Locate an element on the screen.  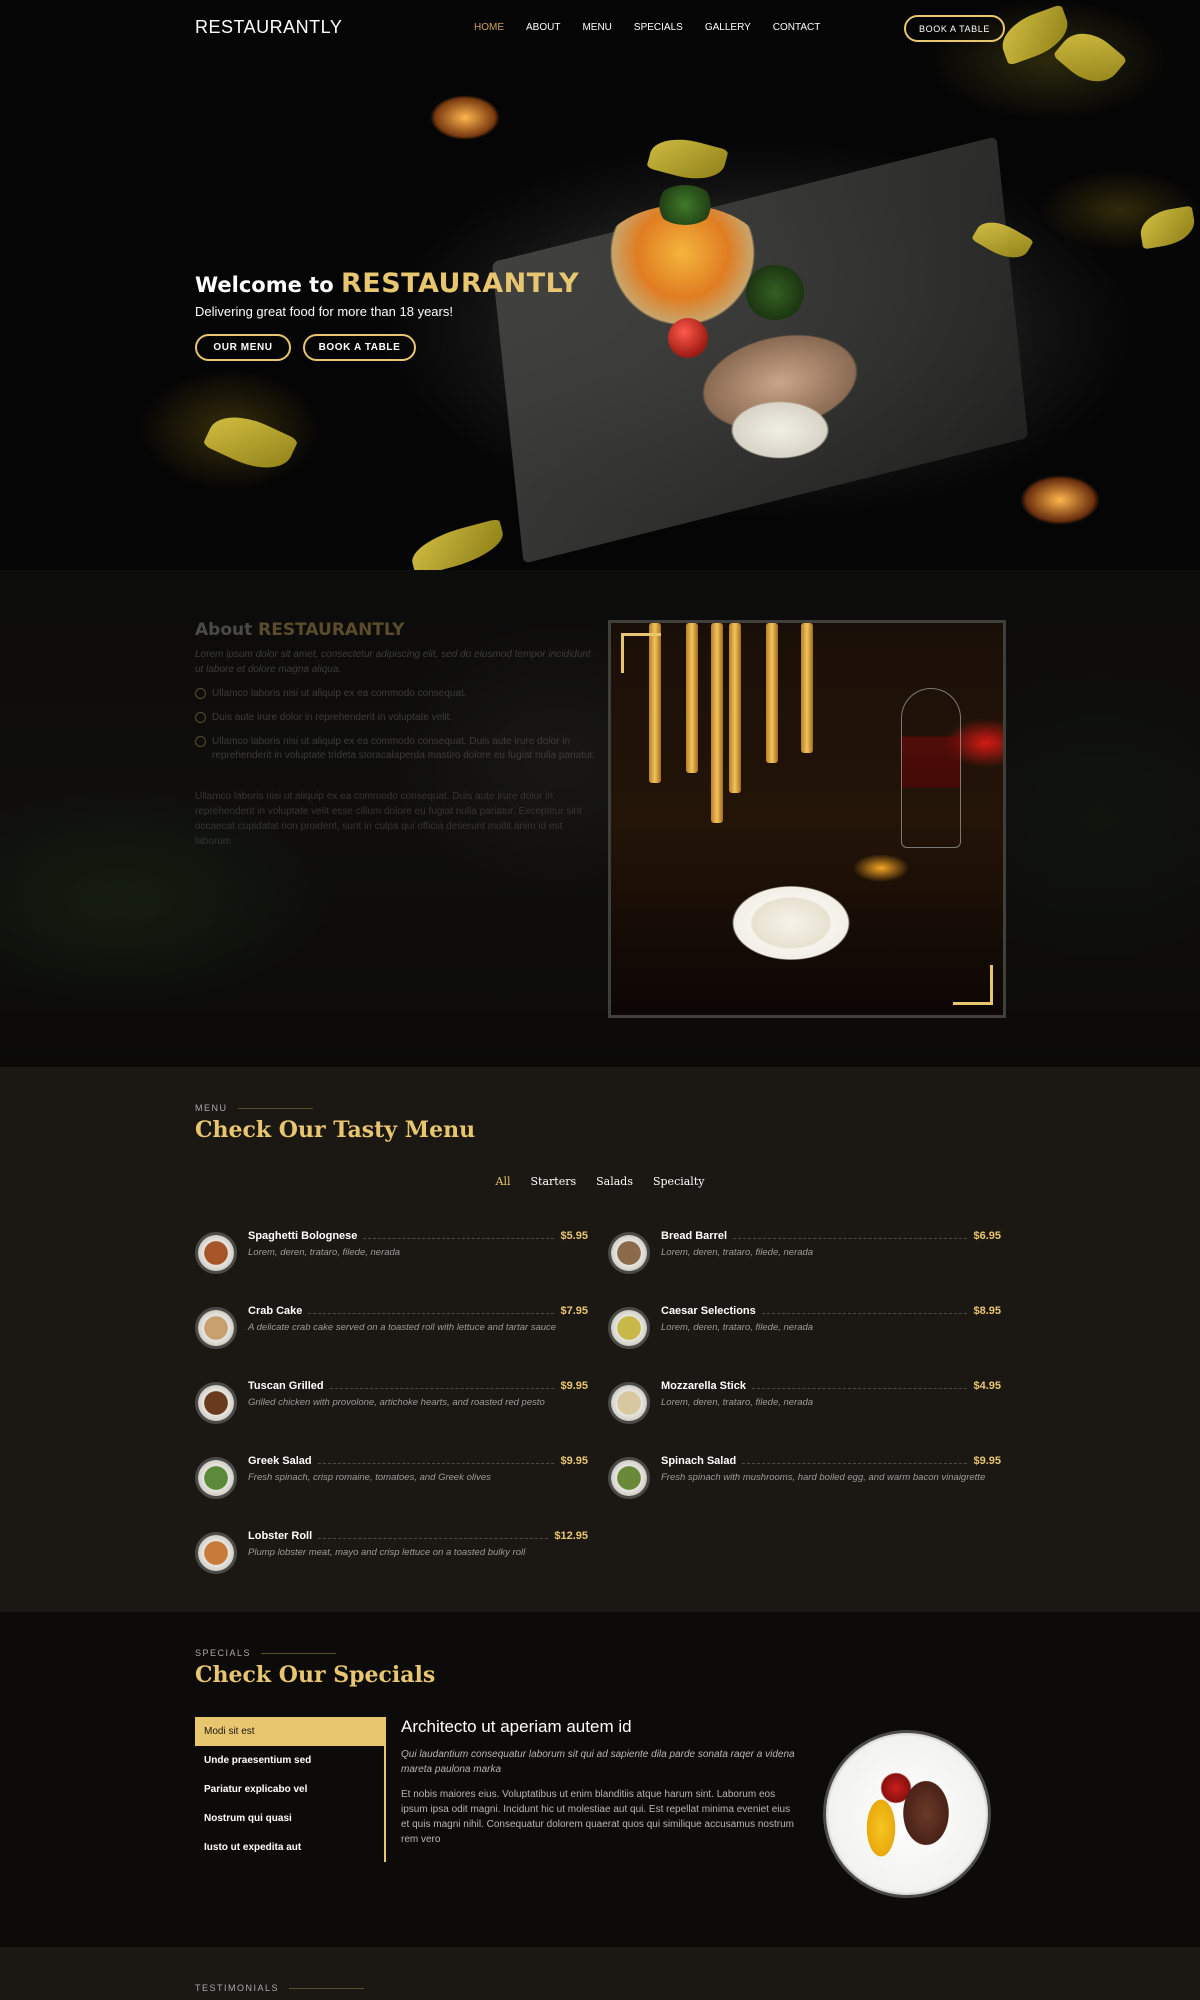
filter-starters: Starters is located at coordinates (554, 1181).